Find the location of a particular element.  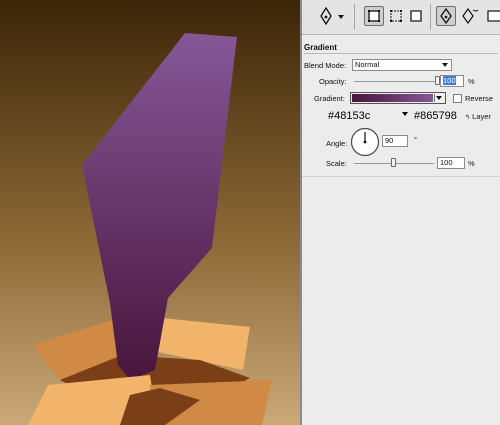

opacity-value: 100 is located at coordinates (449, 80).